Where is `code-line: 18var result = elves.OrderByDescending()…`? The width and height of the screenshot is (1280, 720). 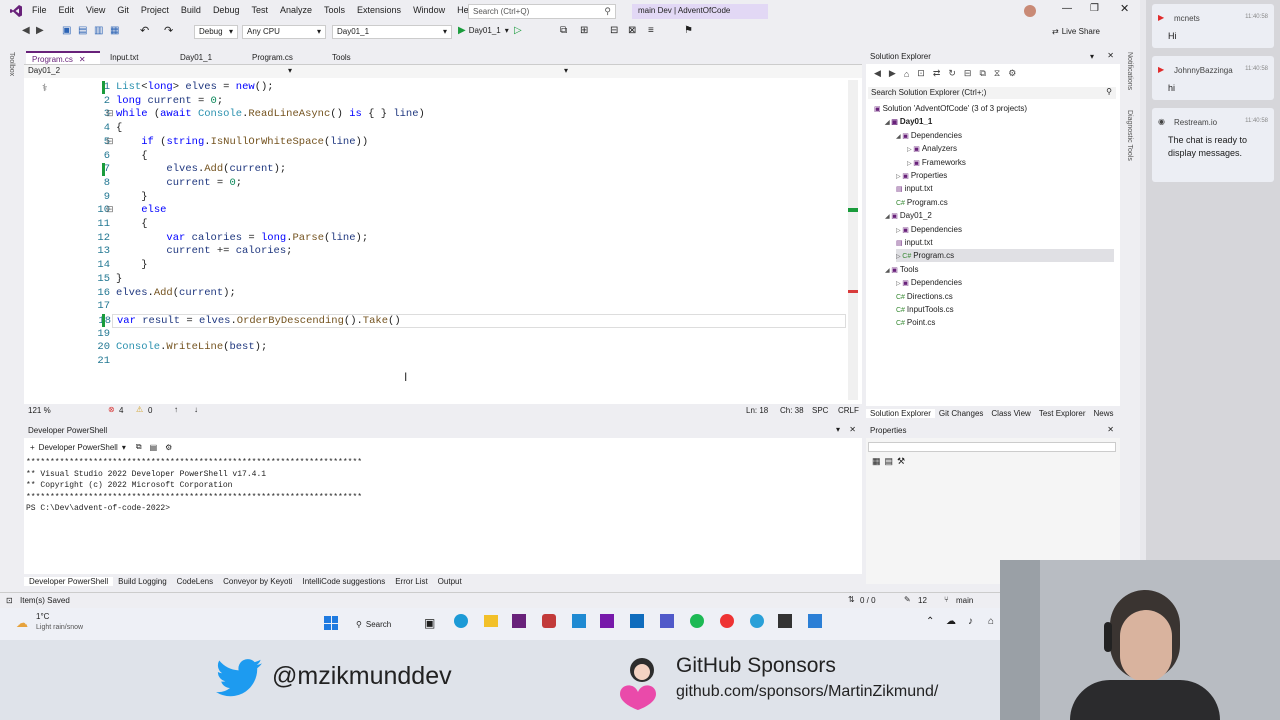 code-line: 18var result = elves.OrderByDescending()… is located at coordinates (472, 320).